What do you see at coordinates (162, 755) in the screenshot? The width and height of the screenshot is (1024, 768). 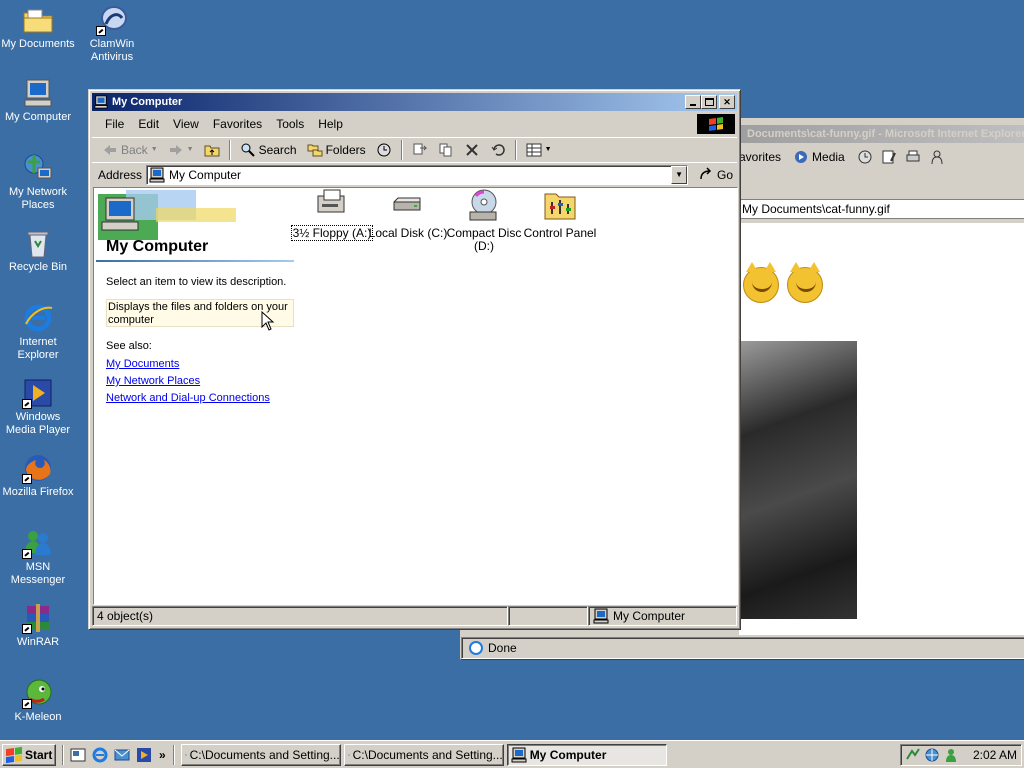 I see `quick-launch-overflow-icon: »` at bounding box center [162, 755].